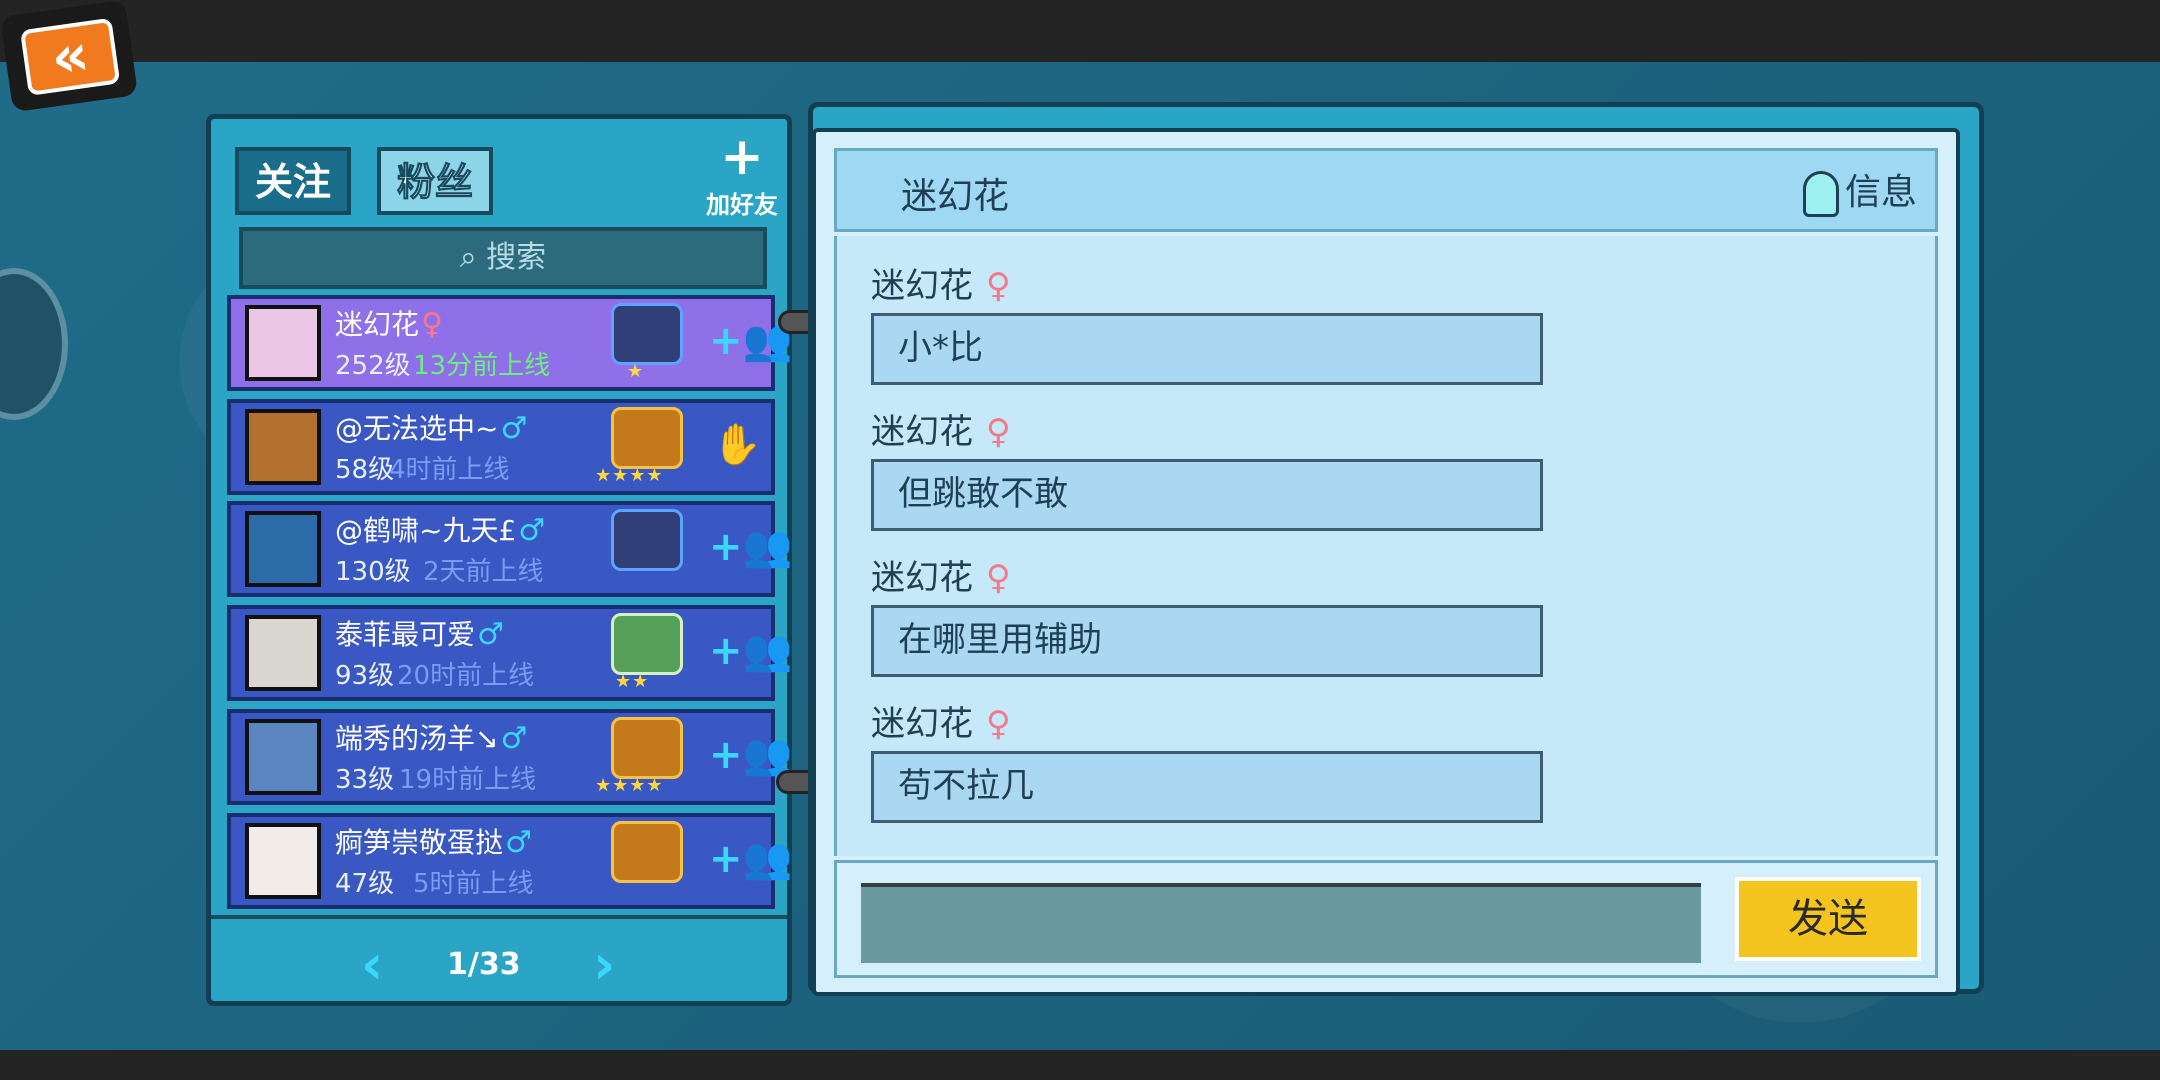 The height and width of the screenshot is (1080, 2160). What do you see at coordinates (426, 530) in the screenshot?
I see `friend-name: @鹤啸~九天£` at bounding box center [426, 530].